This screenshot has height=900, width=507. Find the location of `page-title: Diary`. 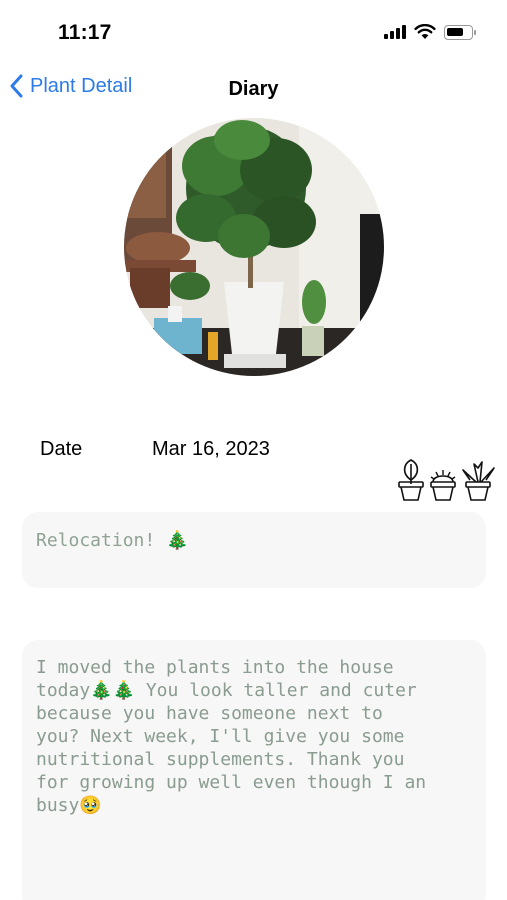

page-title: Diary is located at coordinates (253, 89).